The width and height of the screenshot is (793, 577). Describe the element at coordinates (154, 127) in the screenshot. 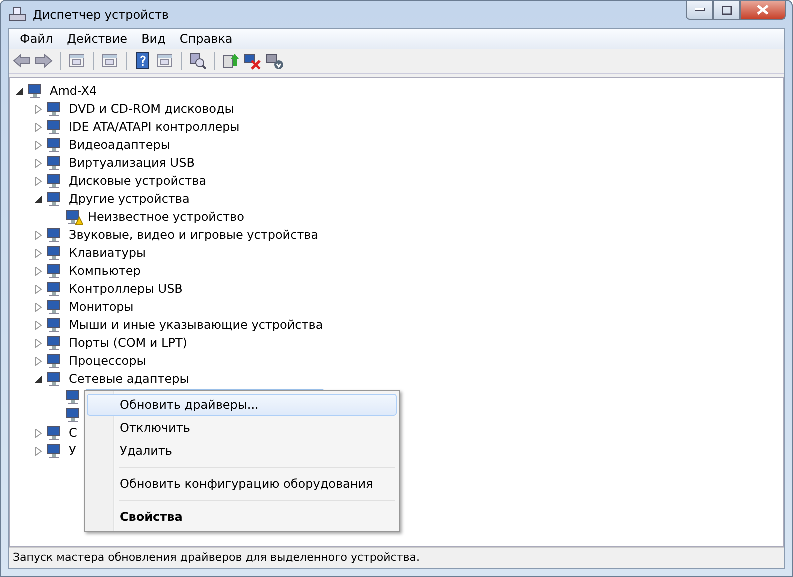

I see `tree-item: IDE ATA/ATAPI контроллеры` at that location.